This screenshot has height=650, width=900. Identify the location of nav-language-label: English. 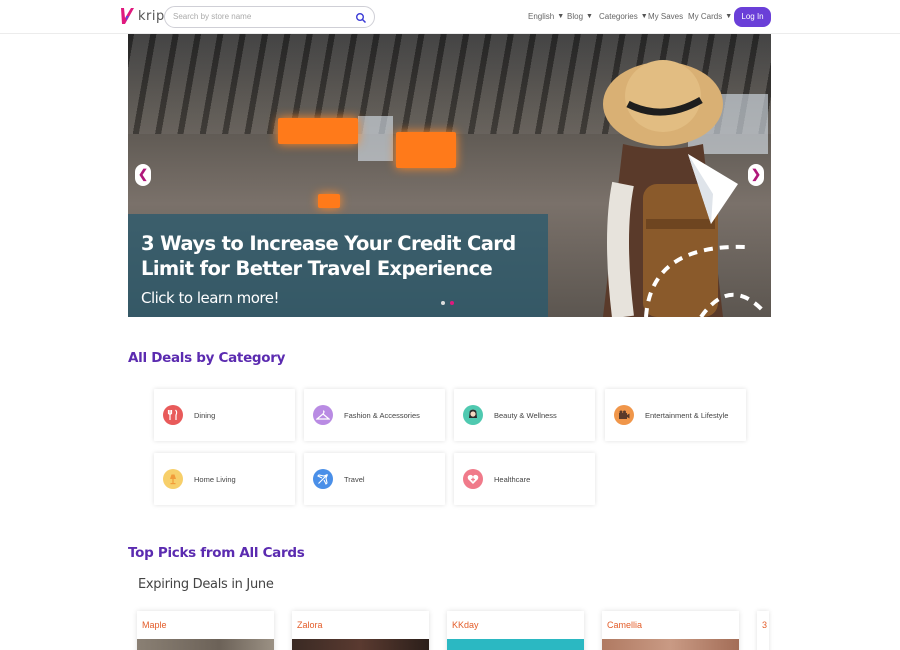
(541, 16).